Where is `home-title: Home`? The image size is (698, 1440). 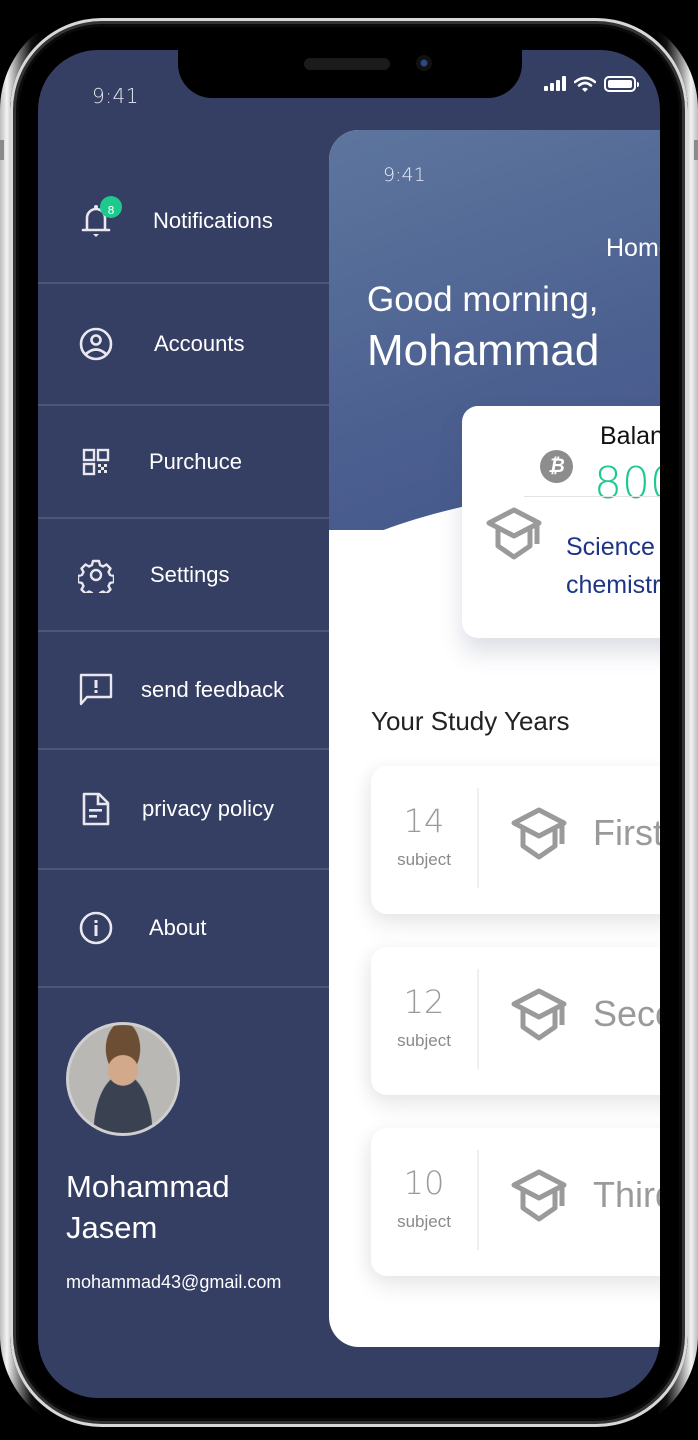 home-title: Home is located at coordinates (633, 248).